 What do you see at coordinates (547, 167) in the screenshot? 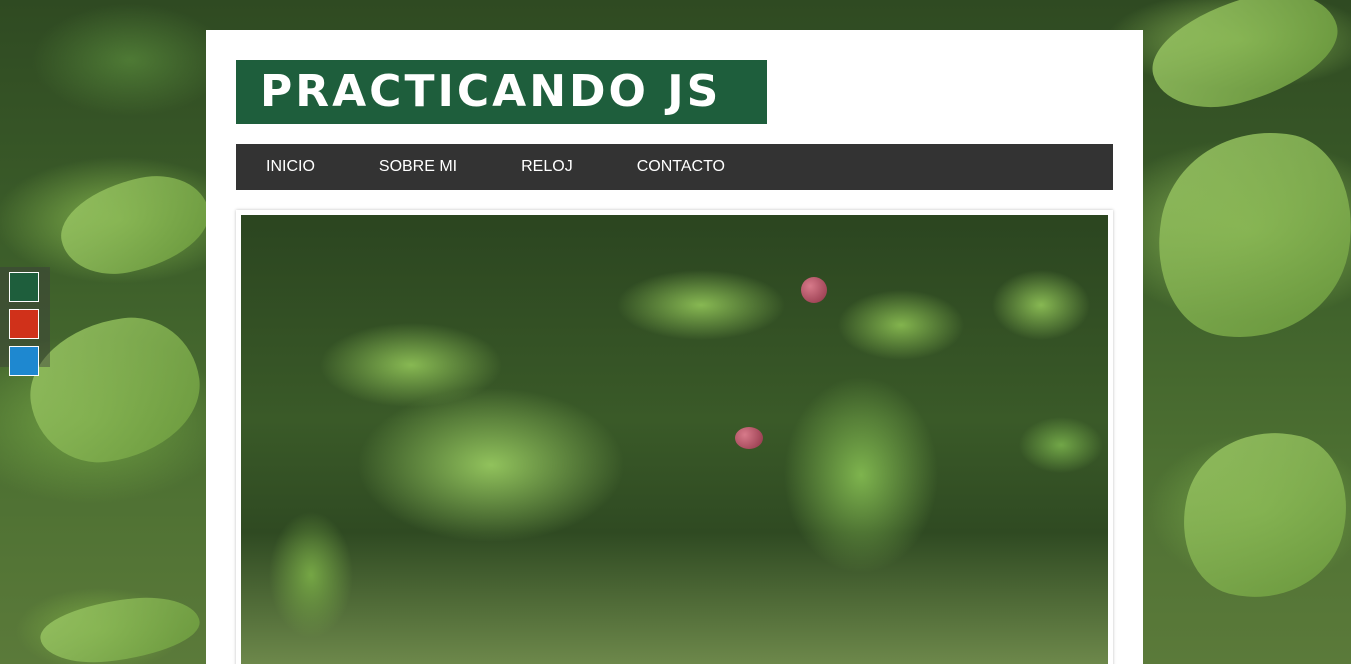
I see `nav-item-reloj: RELOJ` at bounding box center [547, 167].